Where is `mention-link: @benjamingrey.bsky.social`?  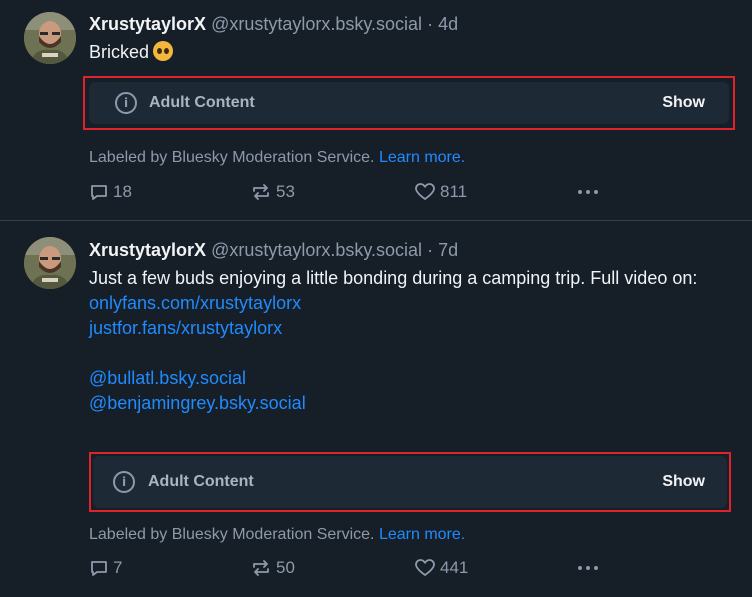
mention-link: @benjamingrey.bsky.social is located at coordinates (414, 403).